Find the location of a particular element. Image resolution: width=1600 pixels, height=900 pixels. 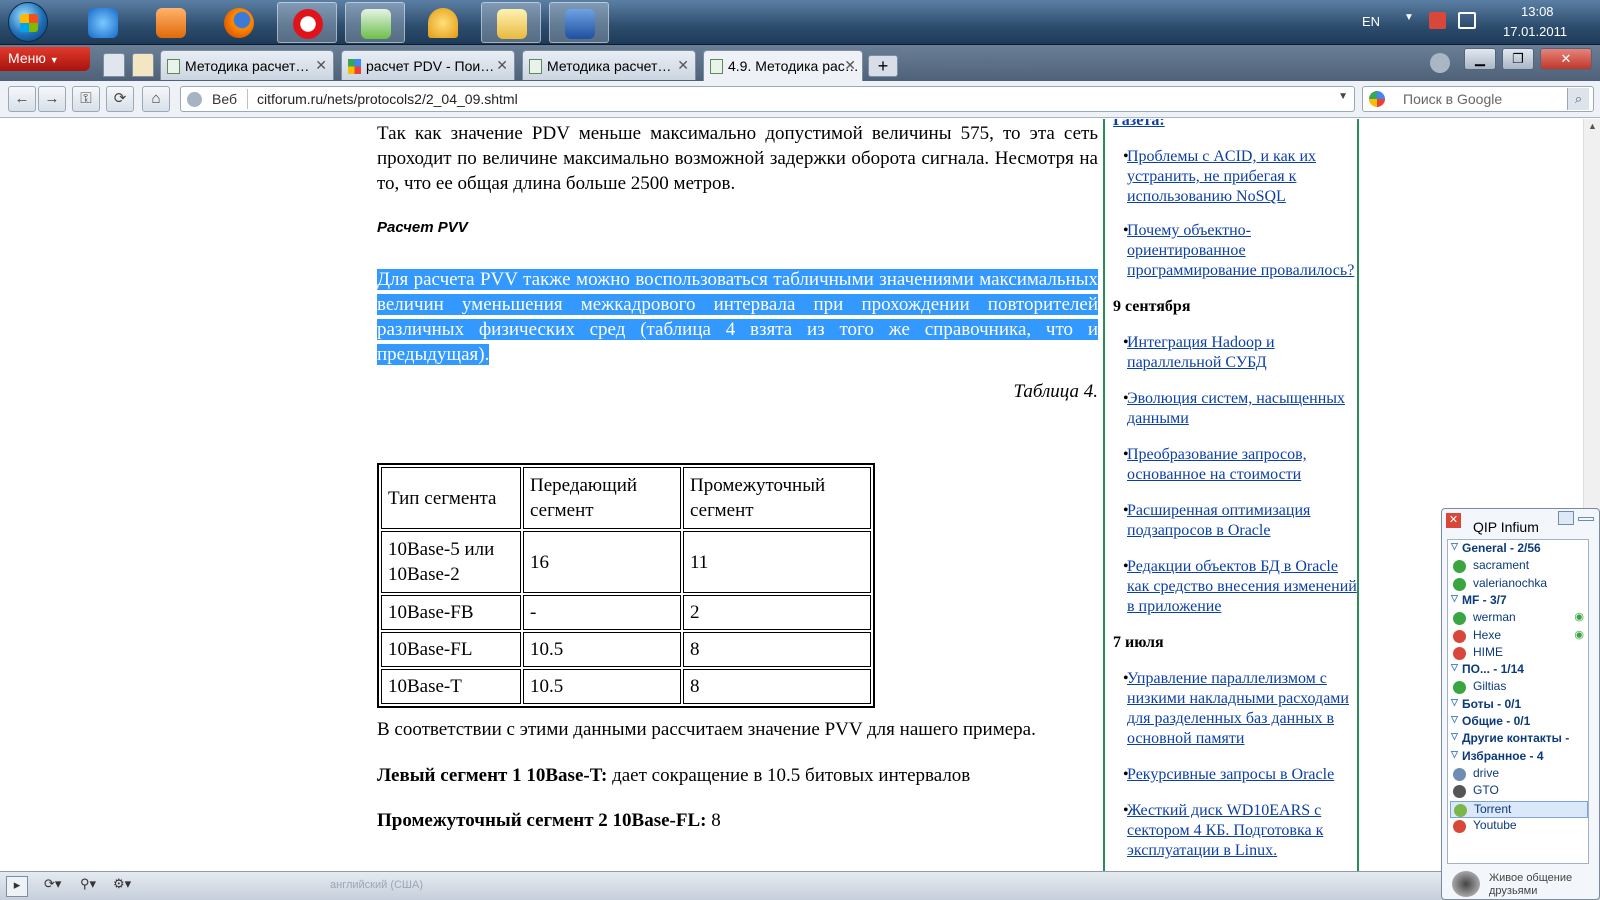

pinned-tab-extension is located at coordinates (143, 65).